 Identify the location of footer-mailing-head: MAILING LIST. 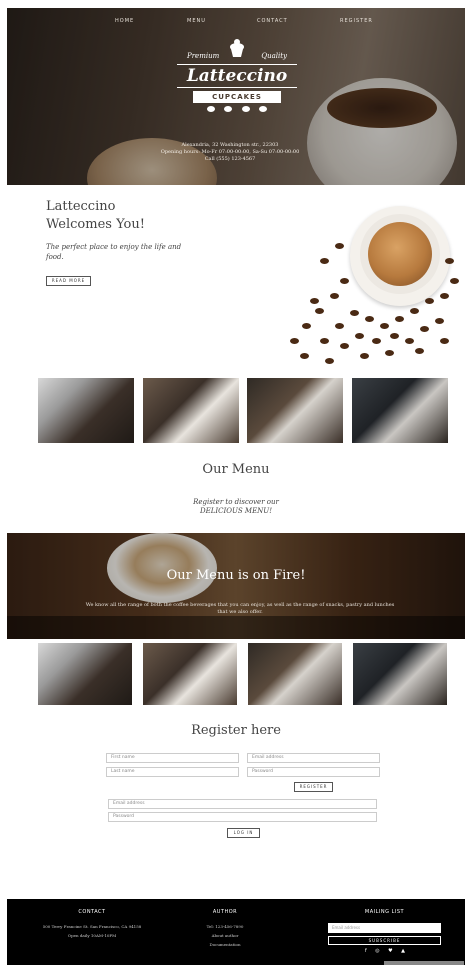
(384, 912).